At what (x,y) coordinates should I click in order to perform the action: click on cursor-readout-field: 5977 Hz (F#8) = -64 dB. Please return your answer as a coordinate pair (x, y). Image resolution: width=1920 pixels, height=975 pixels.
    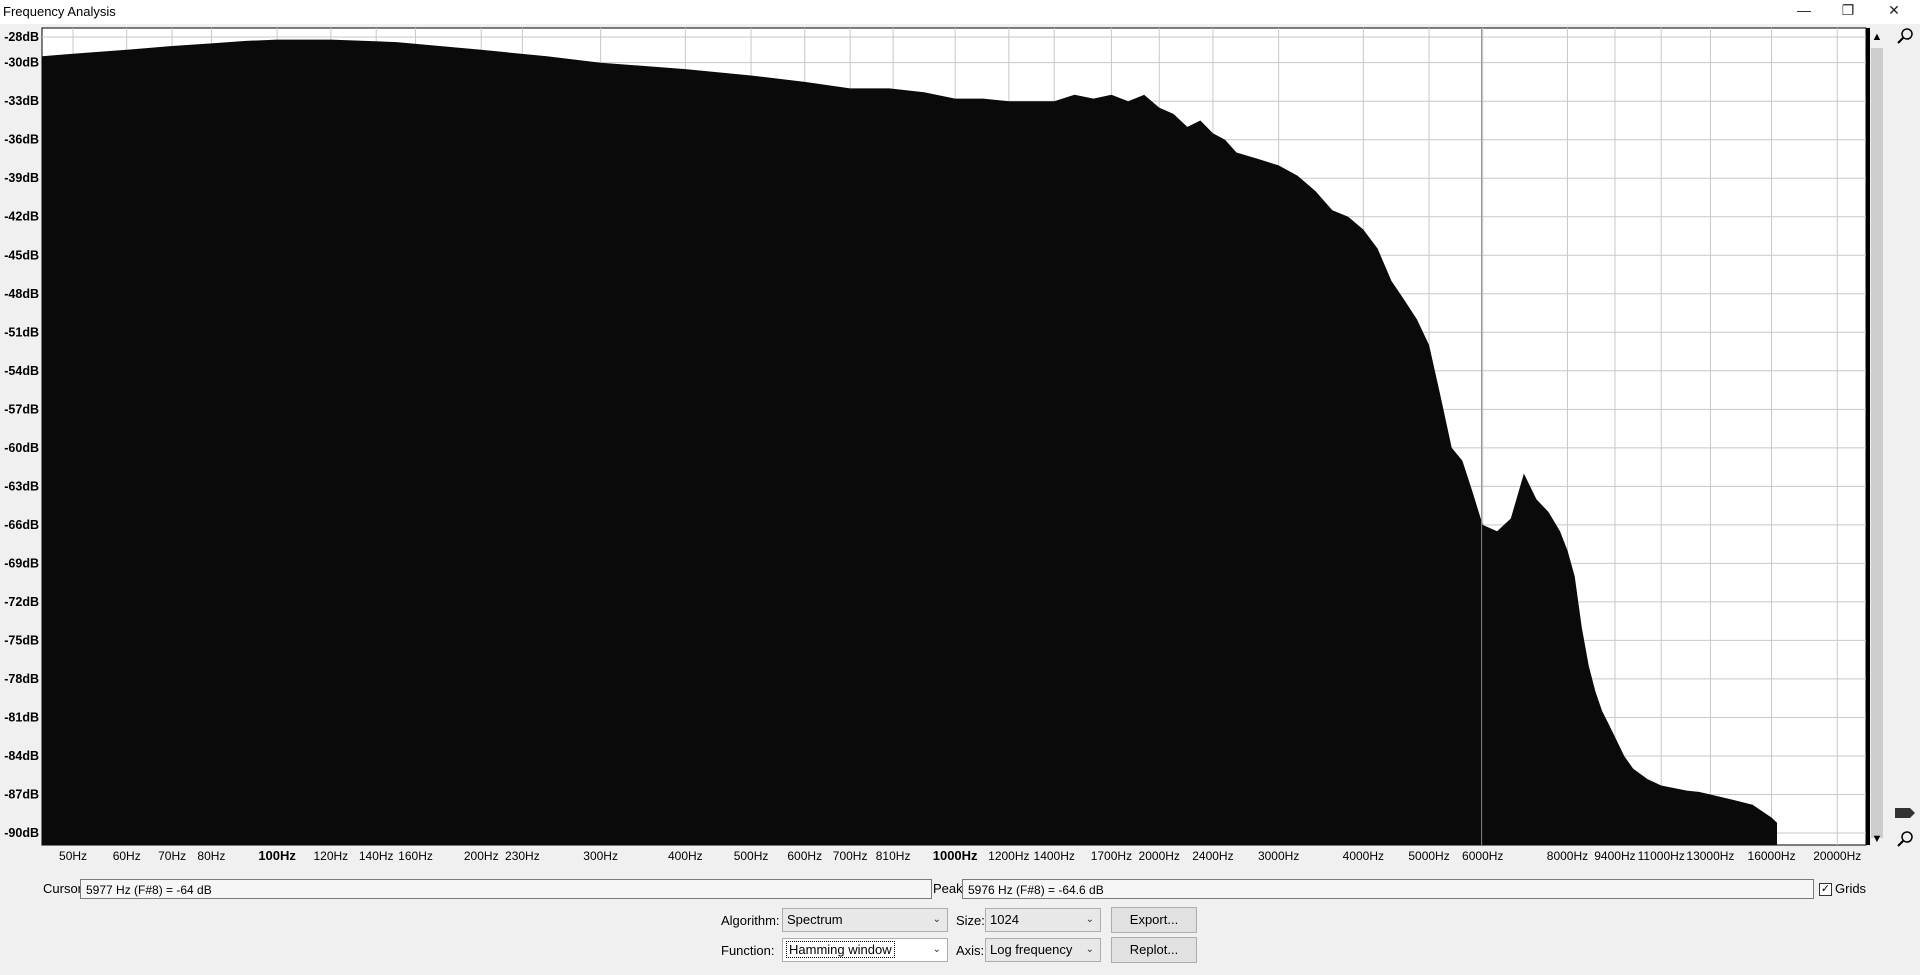
    Looking at the image, I should click on (506, 889).